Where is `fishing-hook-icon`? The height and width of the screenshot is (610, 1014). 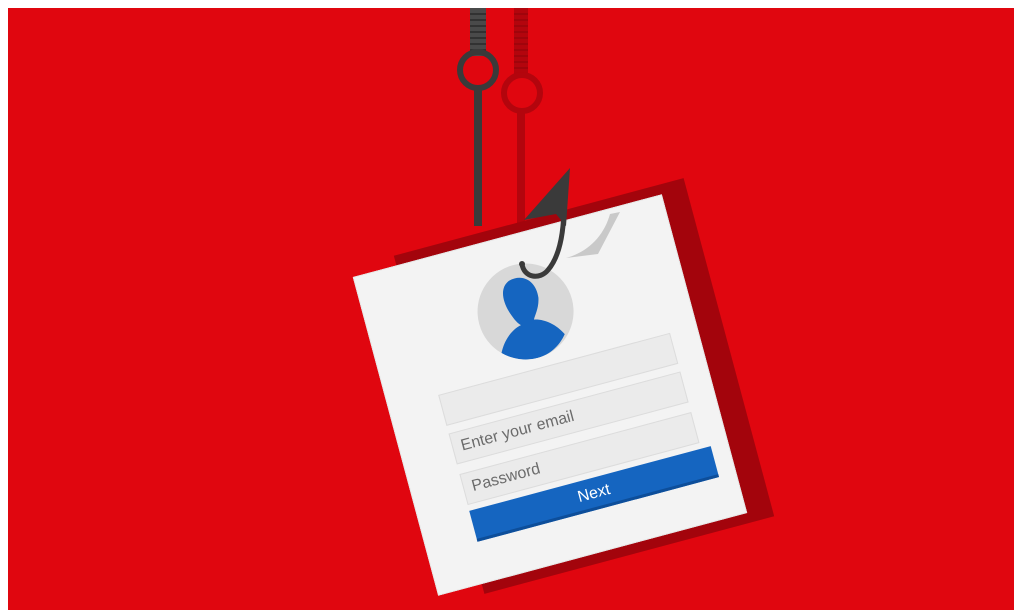 fishing-hook-icon is located at coordinates (538, 143).